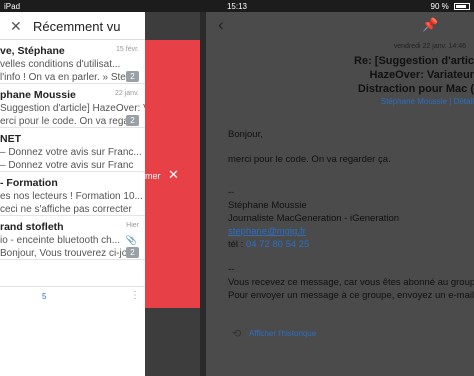 This screenshot has height=376, width=474. I want to click on subject-line: Re: [Suggestion d'artic, so click(414, 61).